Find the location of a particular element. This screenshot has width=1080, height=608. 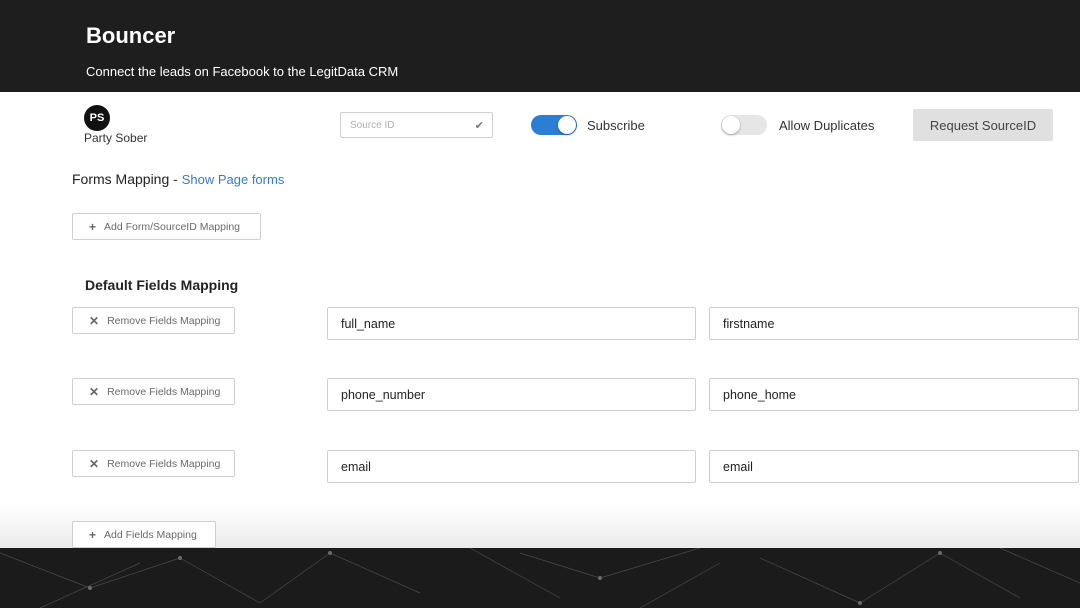

default-fields-mapping-title: Default Fields Mapping is located at coordinates (162, 285).